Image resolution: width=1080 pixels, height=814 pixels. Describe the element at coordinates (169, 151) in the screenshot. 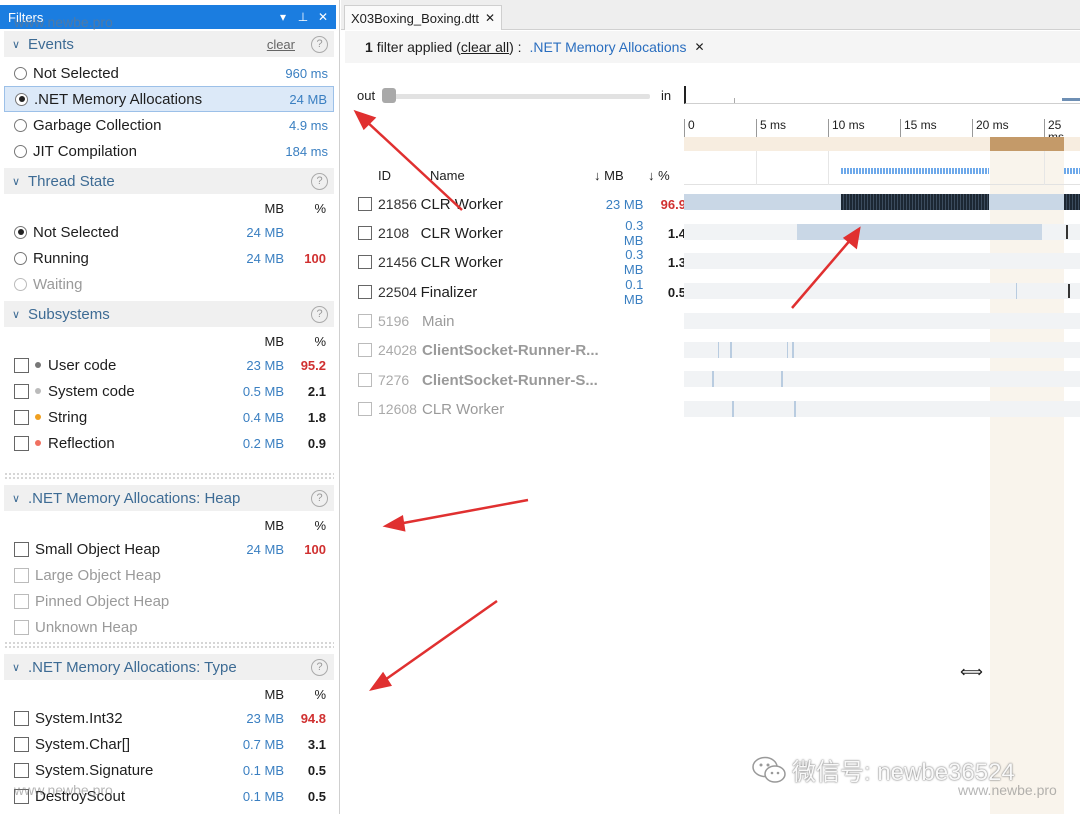

I see `event-jit-compilation: JIT Compilation 184 ms` at that location.